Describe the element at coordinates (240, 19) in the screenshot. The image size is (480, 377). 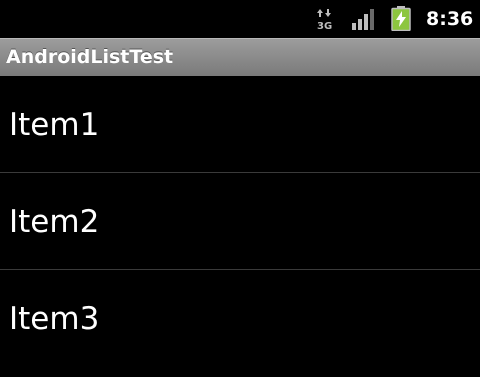
I see `status-bar: 3G 8:36` at that location.